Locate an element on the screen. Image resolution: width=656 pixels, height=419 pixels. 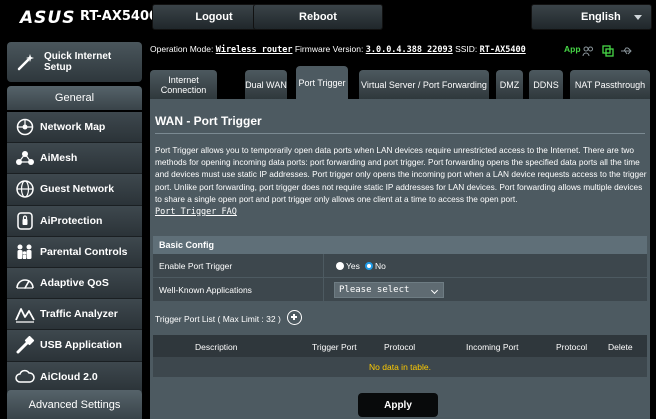
sidebar-item-aiprotection: AiProtection is located at coordinates (74, 221).